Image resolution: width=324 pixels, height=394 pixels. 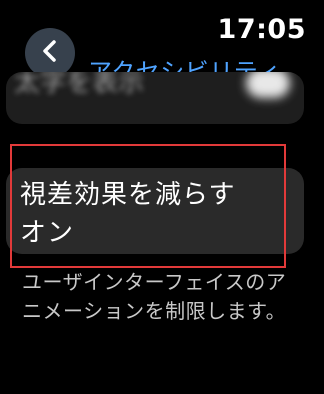 I want to click on previous-setting-row: 太字を表示, so click(x=155, y=98).